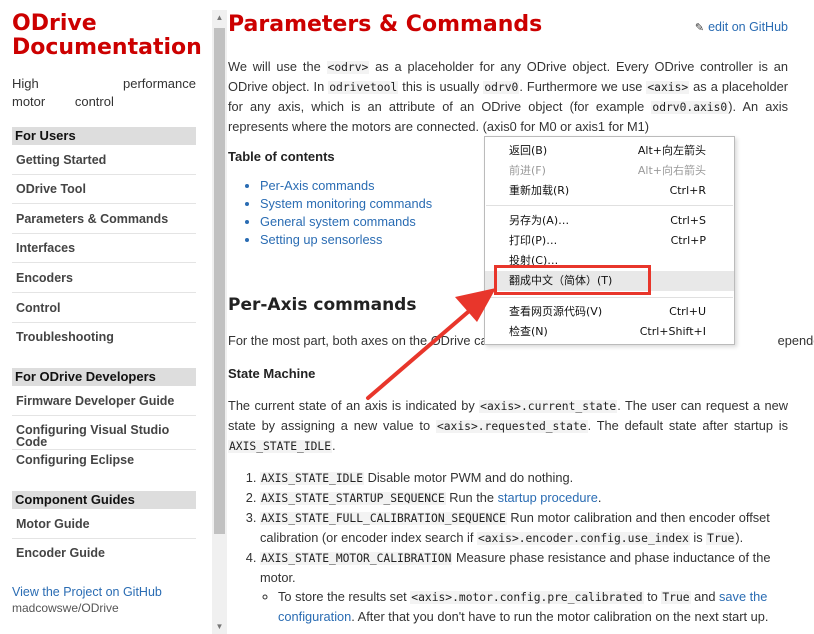  I want to click on menu-item-shortcut: Ctrl+P, so click(688, 240).